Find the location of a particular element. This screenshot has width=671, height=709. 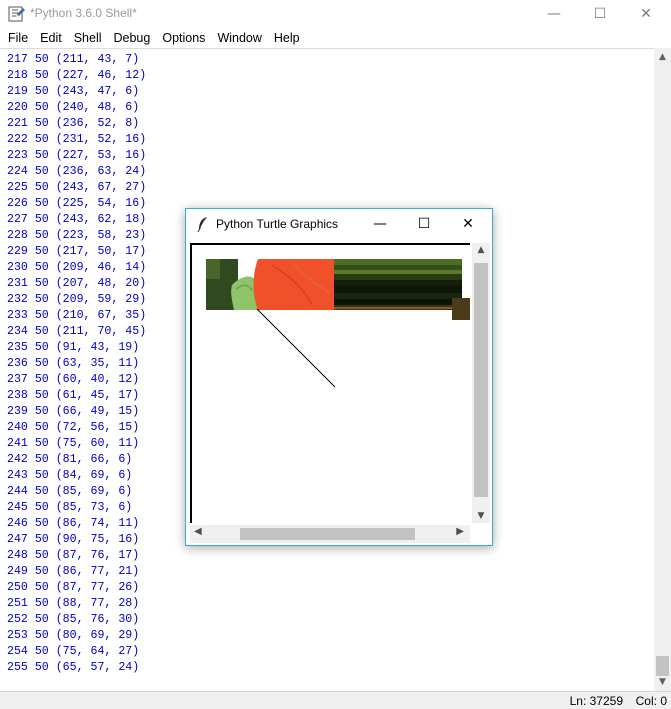

output-line: 239 50 (66, 49, 15) is located at coordinates (73, 411).